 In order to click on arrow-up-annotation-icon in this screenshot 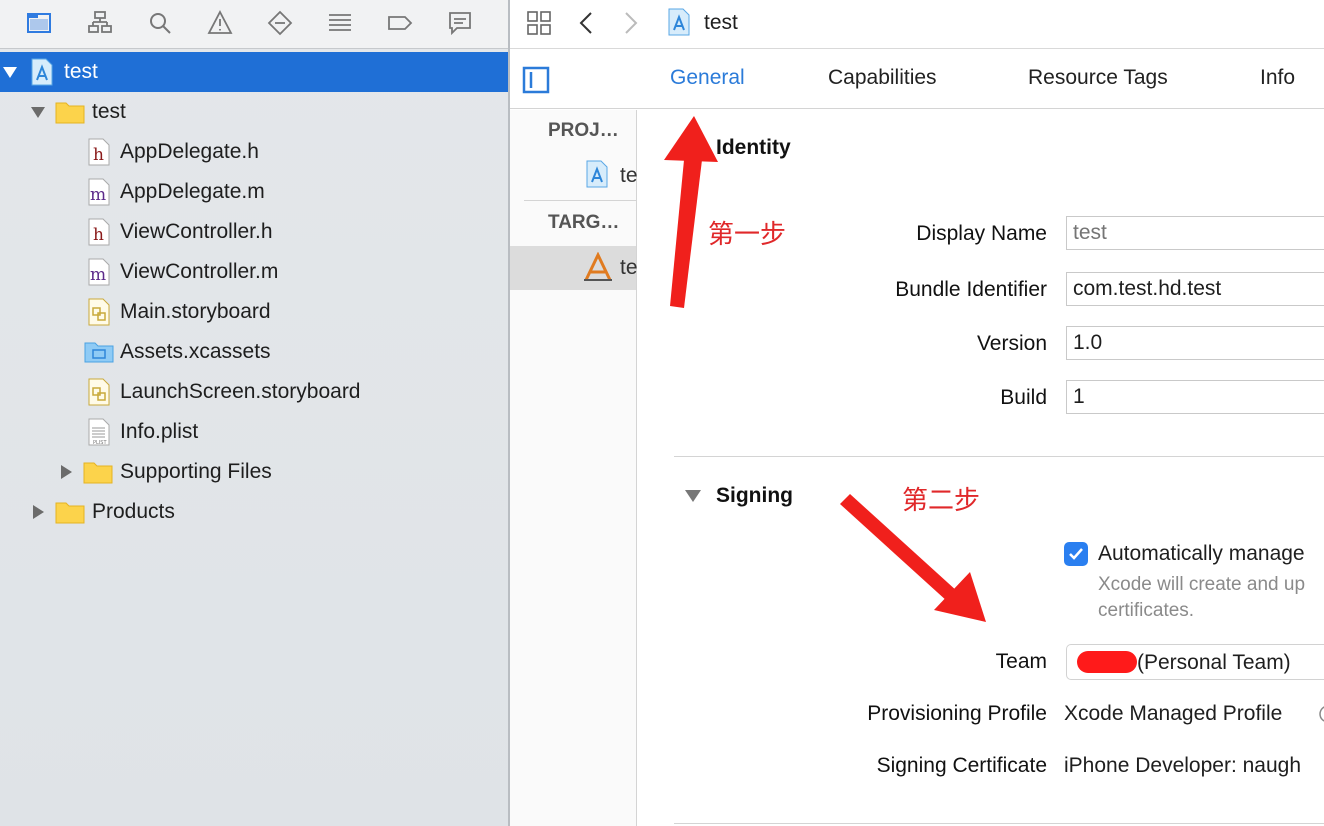, I will do `click(691, 212)`.